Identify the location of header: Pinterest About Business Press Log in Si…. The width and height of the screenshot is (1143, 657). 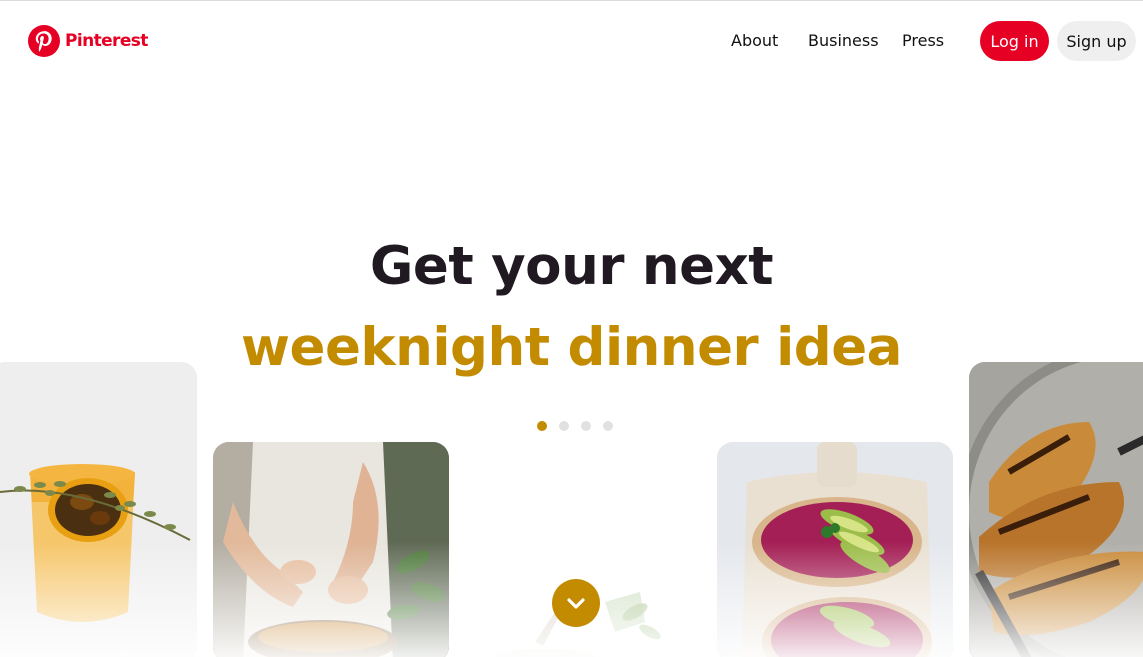
(571, 42).